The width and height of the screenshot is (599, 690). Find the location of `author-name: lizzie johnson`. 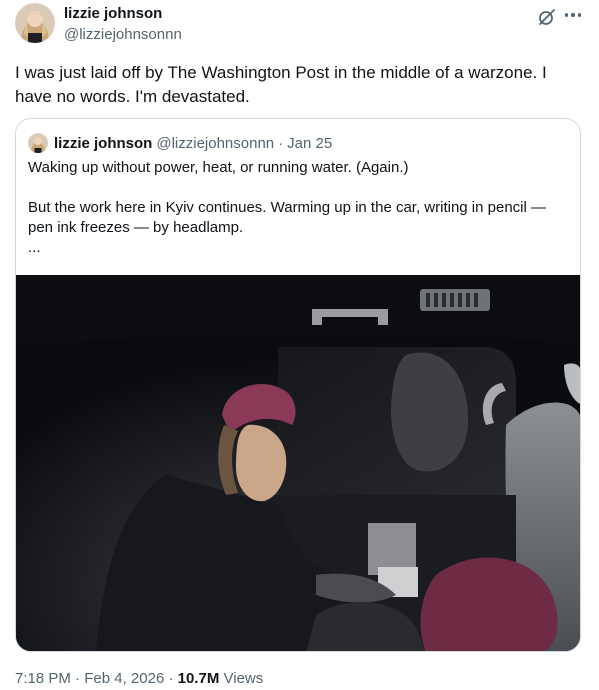

author-name: lizzie johnson is located at coordinates (123, 14).